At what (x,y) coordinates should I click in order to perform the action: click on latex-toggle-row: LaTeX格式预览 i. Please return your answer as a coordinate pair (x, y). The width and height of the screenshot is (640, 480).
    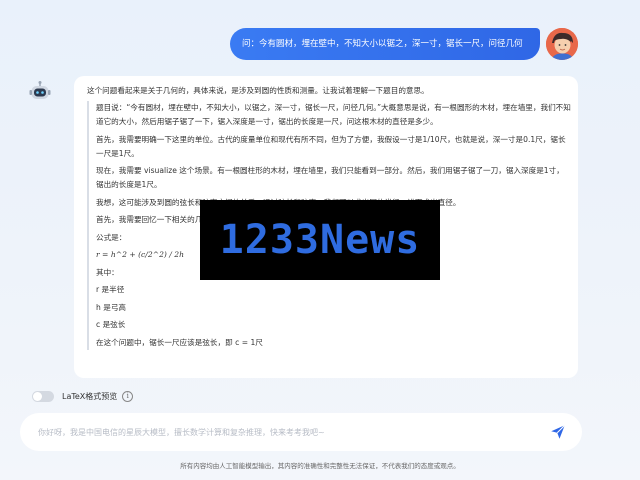
    Looking at the image, I should click on (83, 396).